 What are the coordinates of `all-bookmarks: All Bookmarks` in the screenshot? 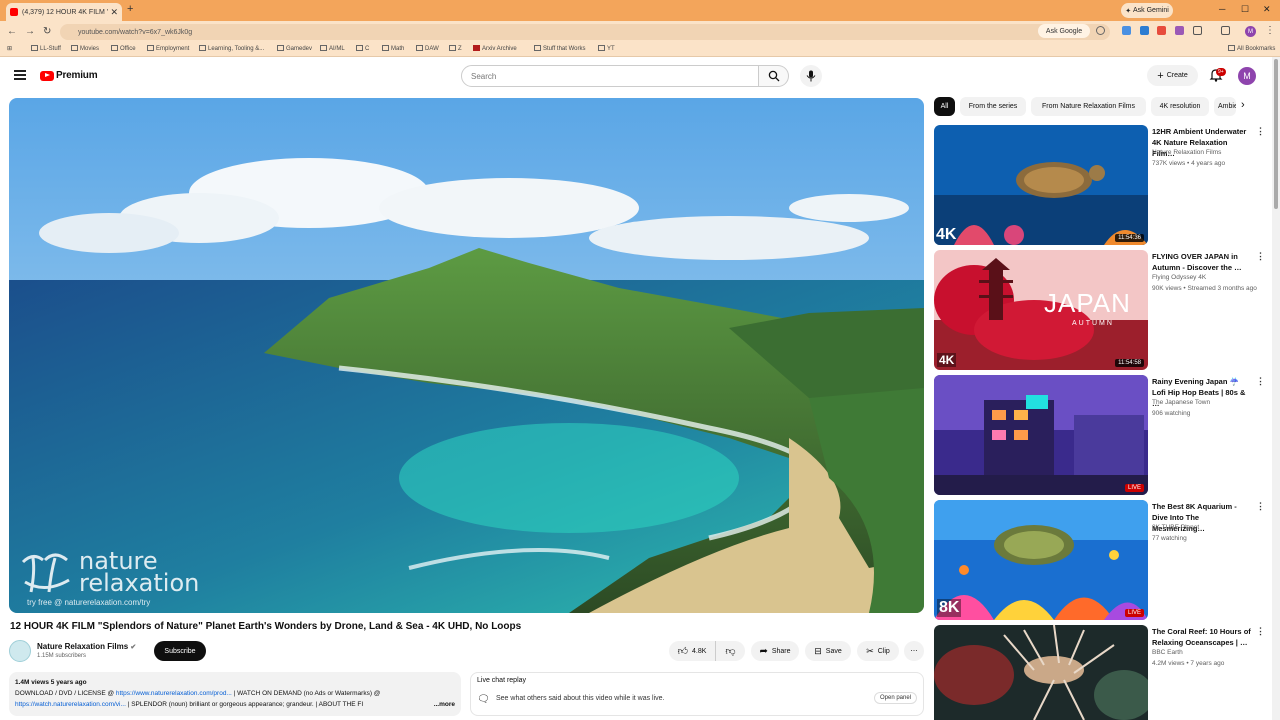 It's located at (1251, 48).